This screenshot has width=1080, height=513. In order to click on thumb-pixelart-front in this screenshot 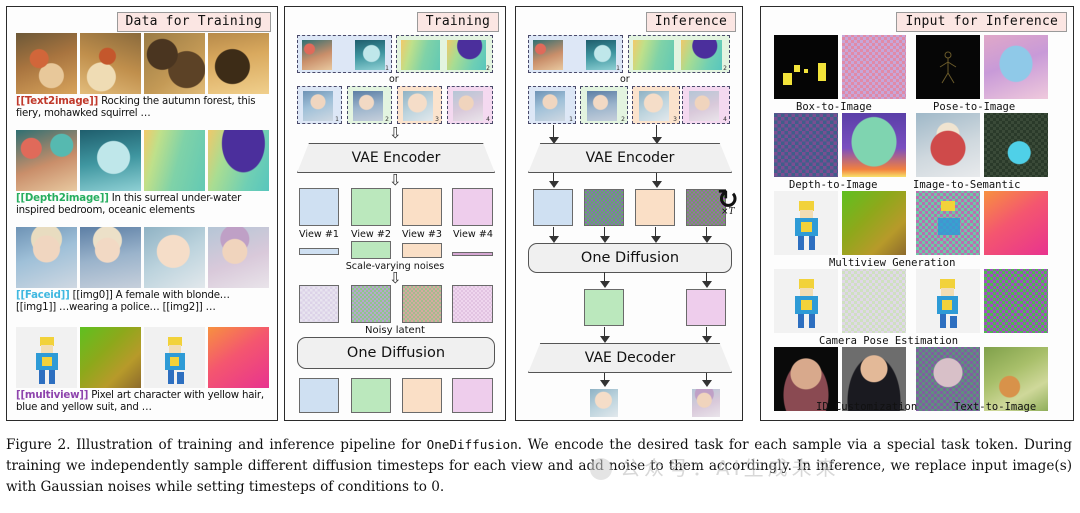, I will do `click(46, 357)`.